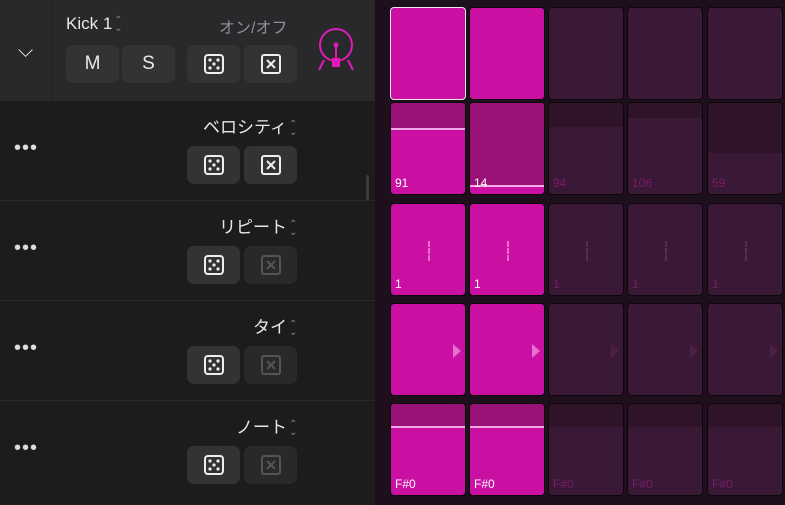 The width and height of the screenshot is (785, 505). Describe the element at coordinates (642, 183) in the screenshot. I see `step-value: 106` at that location.